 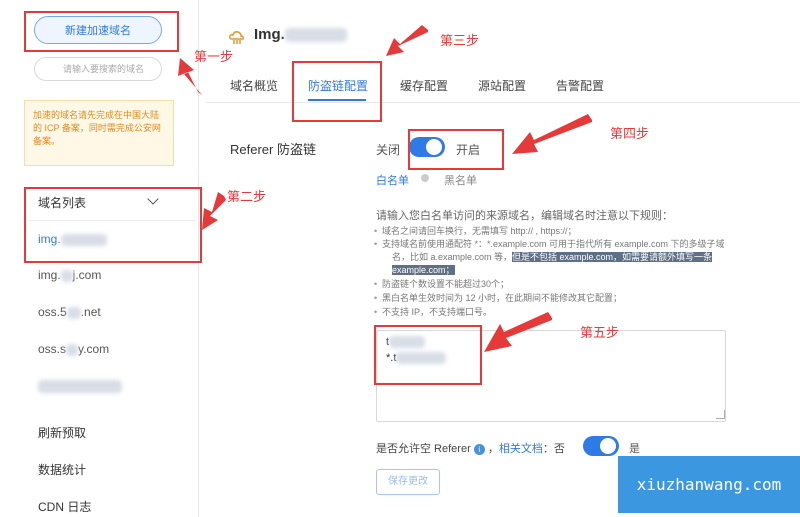 What do you see at coordinates (407, 40) in the screenshot?
I see `arrow-step3` at bounding box center [407, 40].